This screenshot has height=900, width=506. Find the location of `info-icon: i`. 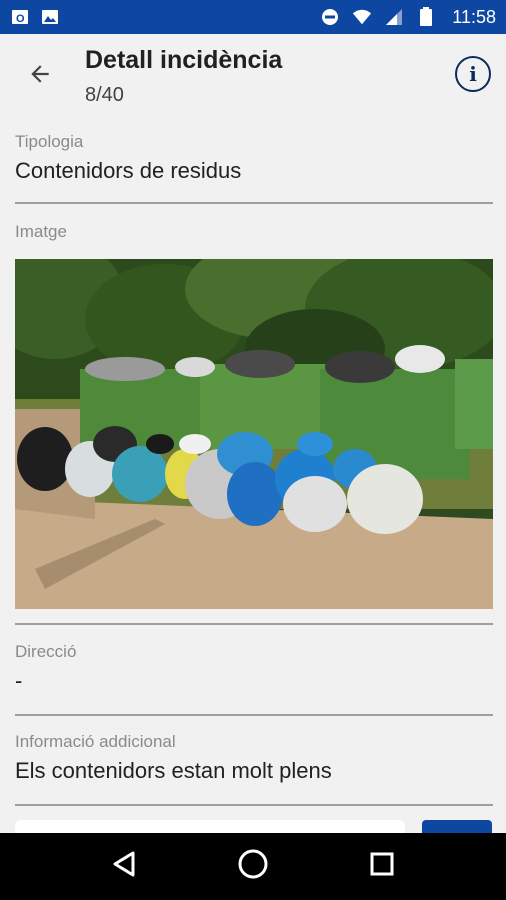

info-icon: i is located at coordinates (473, 74).